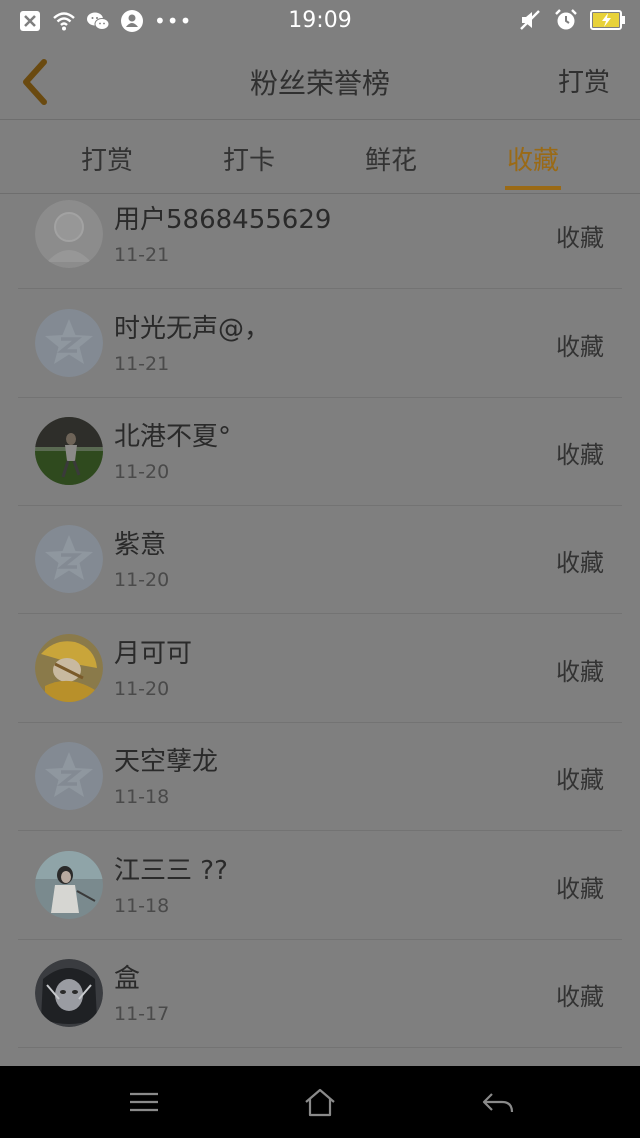 The height and width of the screenshot is (1138, 640). Describe the element at coordinates (320, 343) in the screenshot. I see `list-item: 时光无声@， 11-21 收藏` at that location.